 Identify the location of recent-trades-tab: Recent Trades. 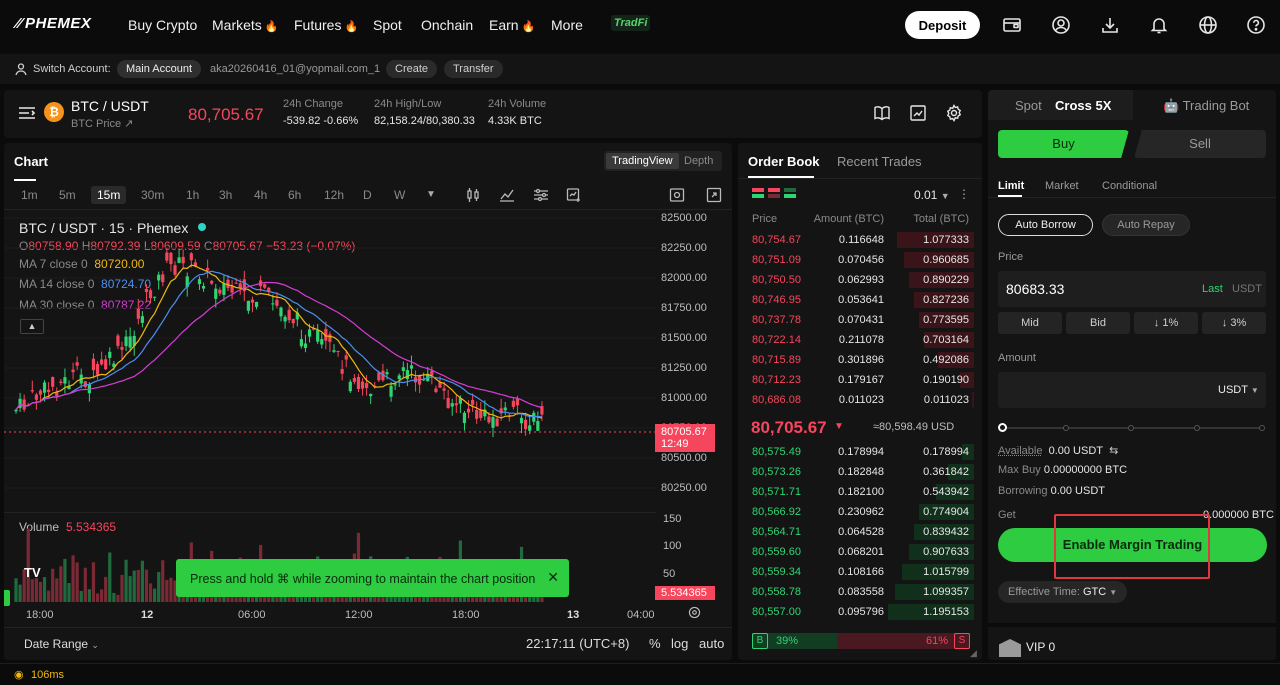
(879, 161).